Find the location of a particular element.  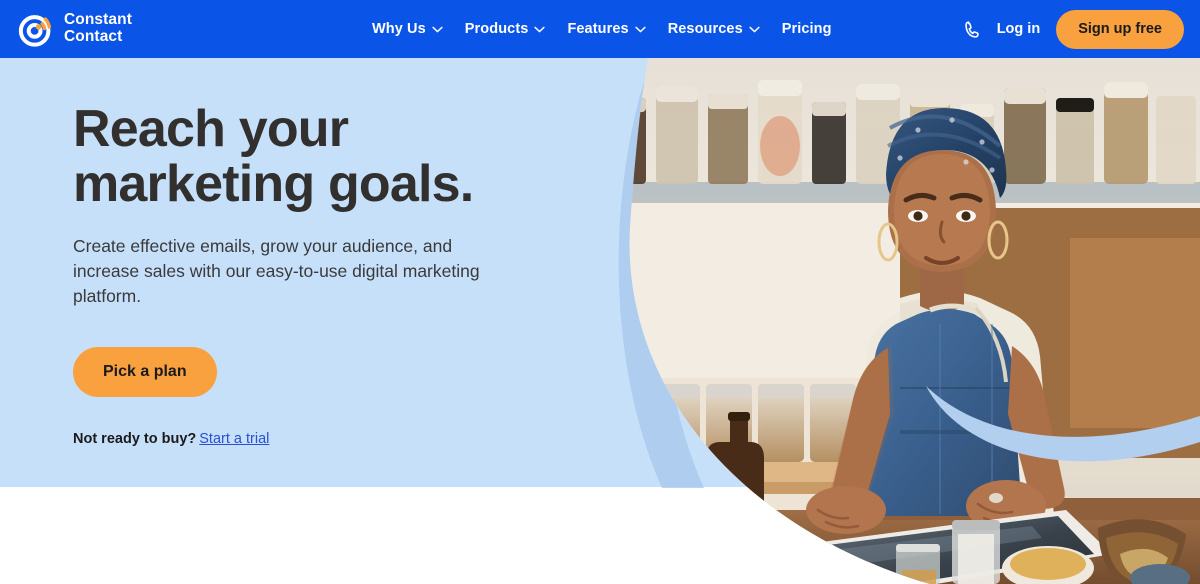

login-link: Log in is located at coordinates (1019, 29).